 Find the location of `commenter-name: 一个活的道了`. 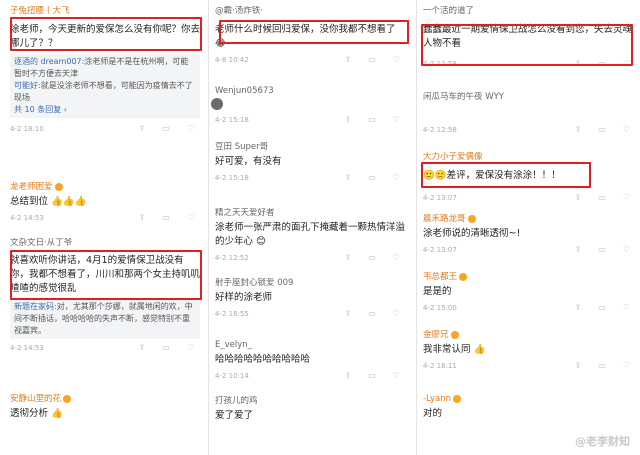

commenter-name: 一个活的道了 is located at coordinates (529, 11).